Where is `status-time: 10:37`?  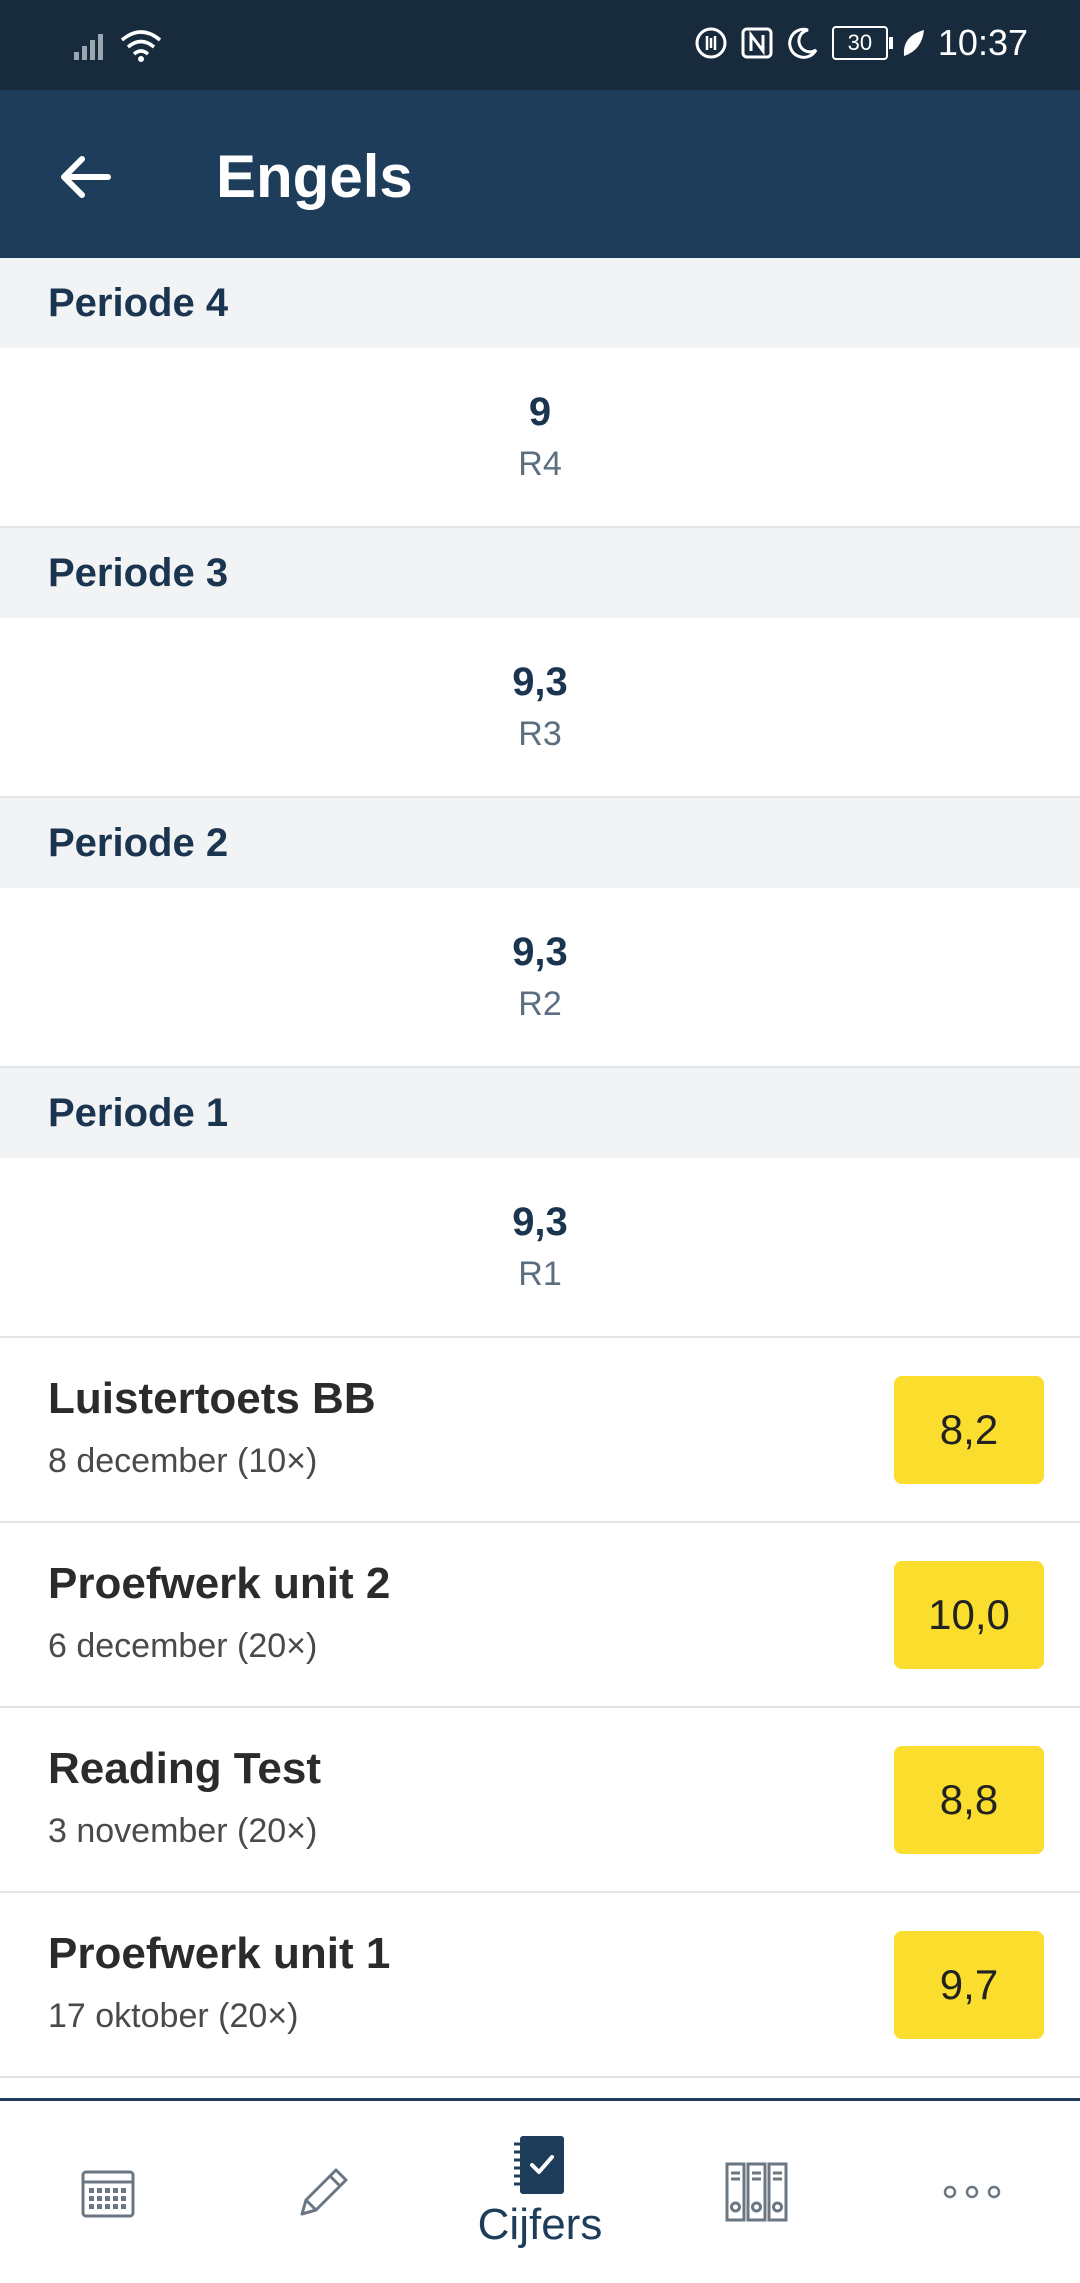
status-time: 10:37 is located at coordinates (982, 42).